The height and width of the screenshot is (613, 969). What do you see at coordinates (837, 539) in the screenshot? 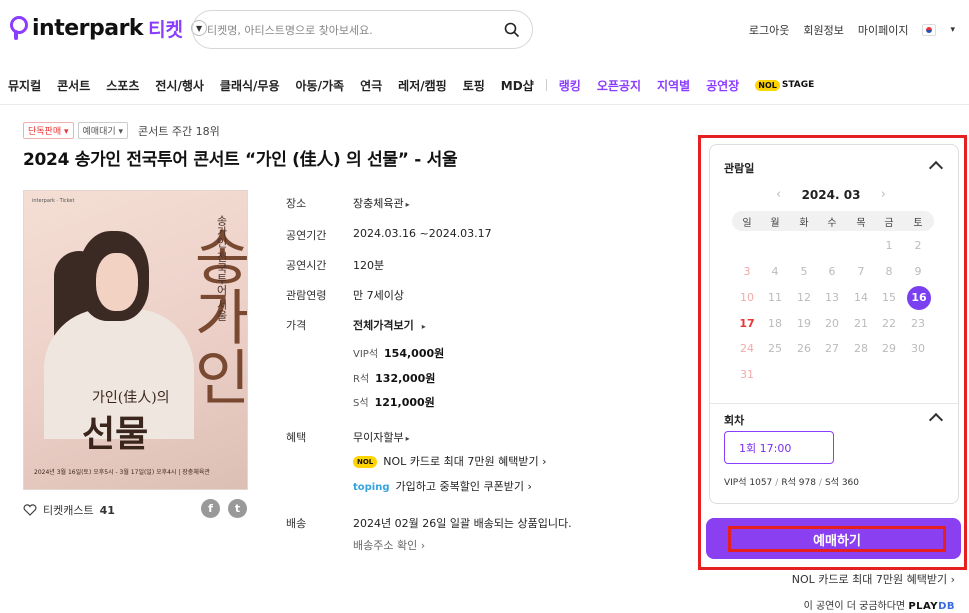
I see `book-button-label: 예매하기` at bounding box center [837, 539].